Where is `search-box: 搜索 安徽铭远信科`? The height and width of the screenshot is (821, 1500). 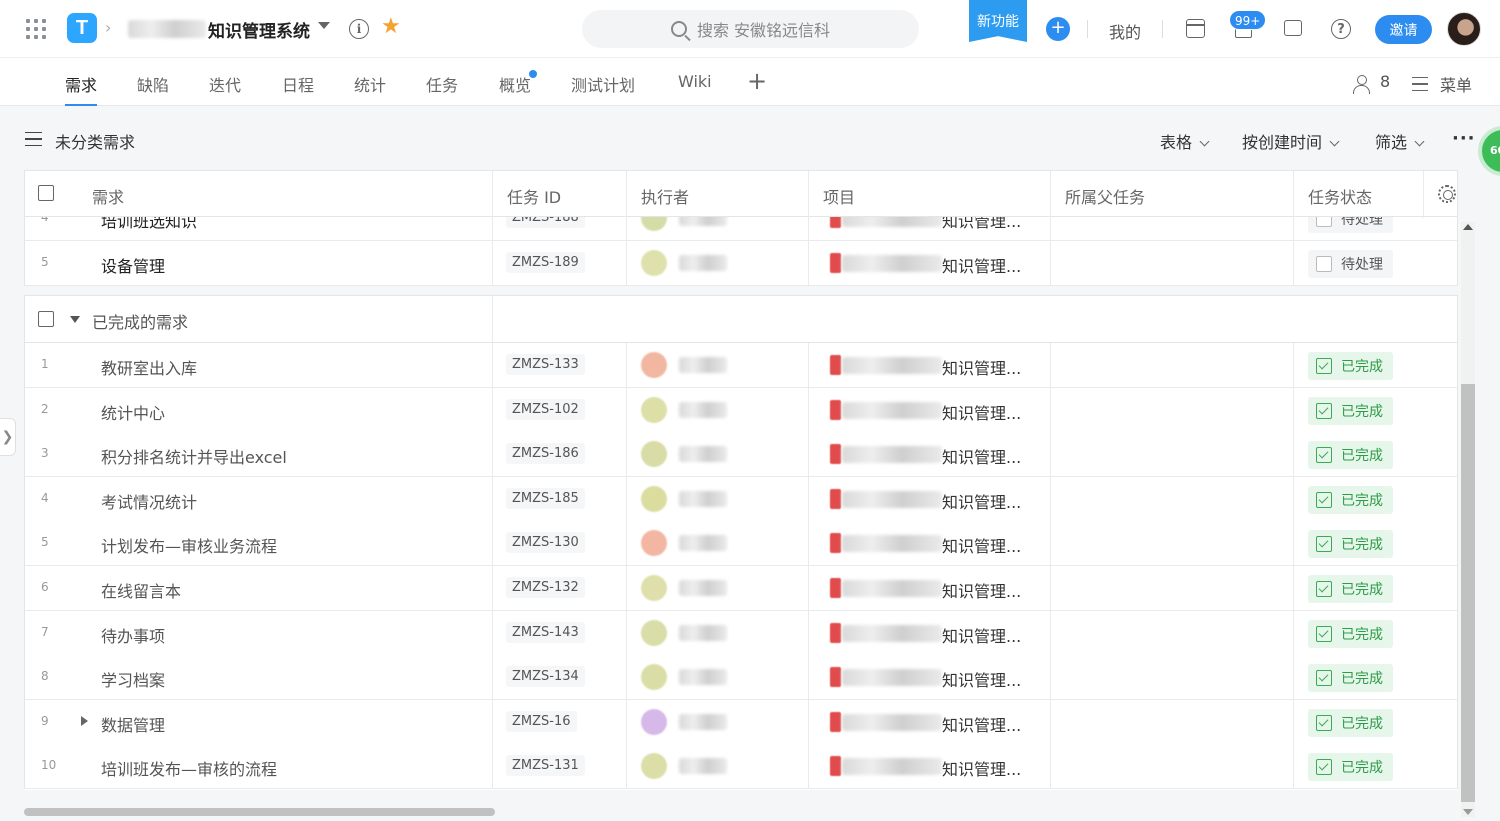
search-box: 搜索 安徽铭远信科 is located at coordinates (750, 29).